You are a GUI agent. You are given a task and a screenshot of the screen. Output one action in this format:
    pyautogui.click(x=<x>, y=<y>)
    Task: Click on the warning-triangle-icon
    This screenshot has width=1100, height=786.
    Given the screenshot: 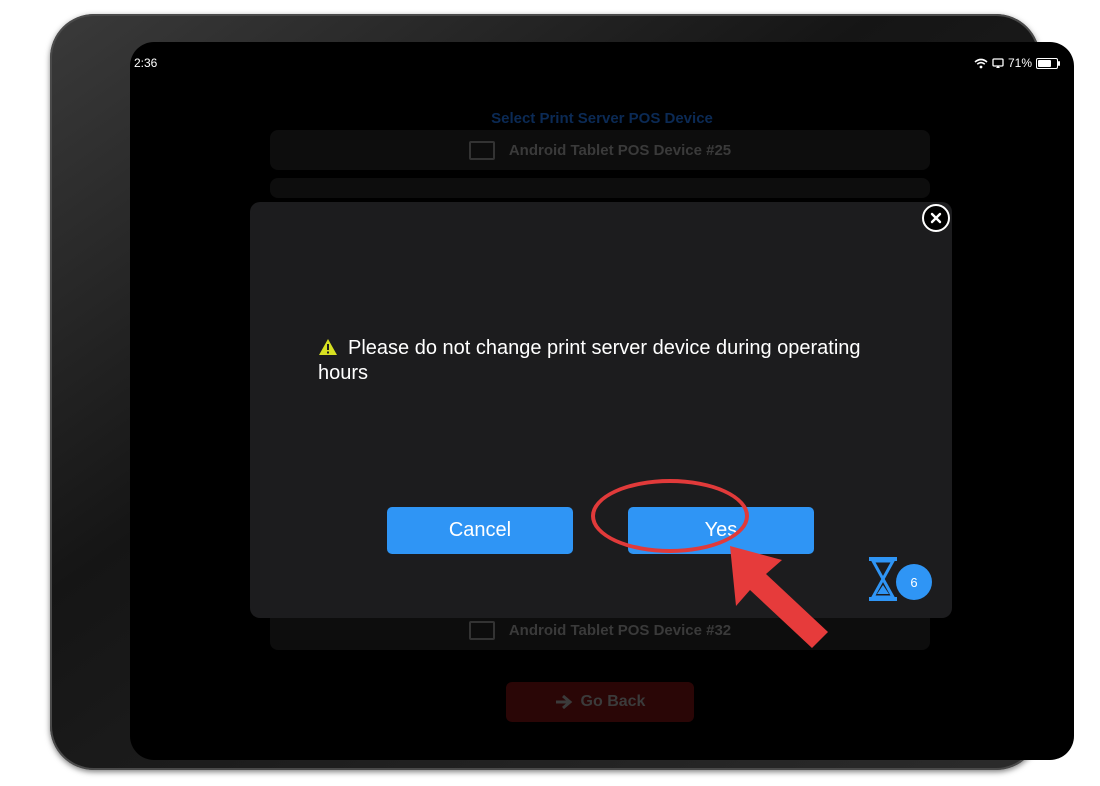 What is the action you would take?
    pyautogui.click(x=328, y=347)
    